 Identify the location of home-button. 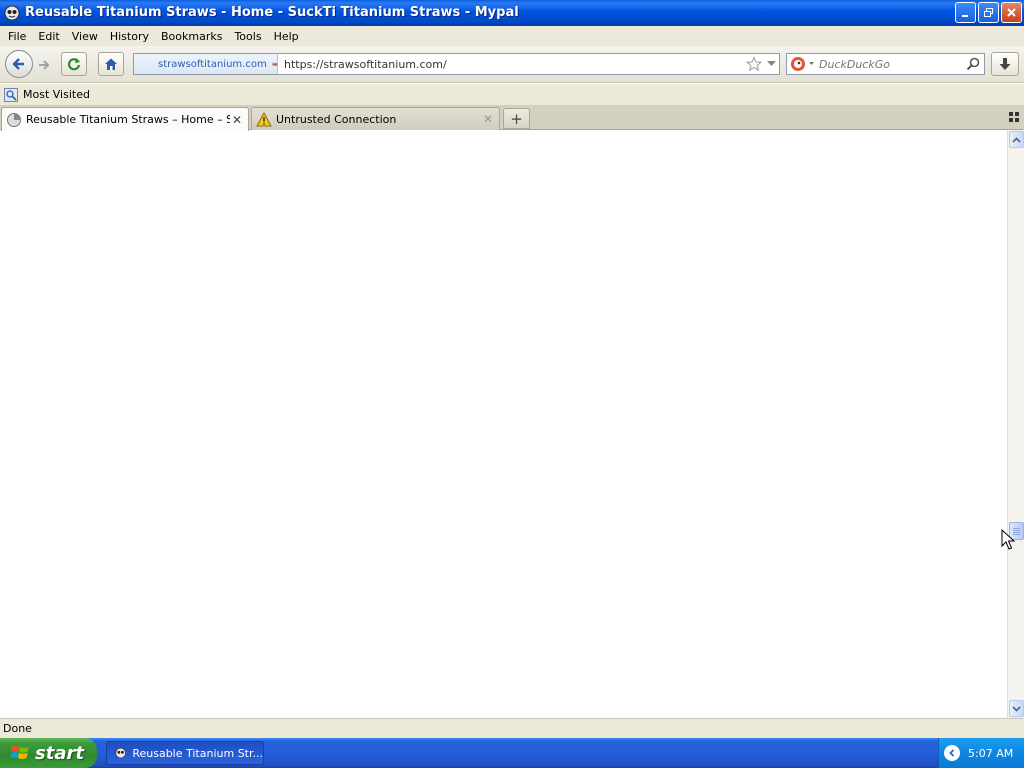
(111, 64).